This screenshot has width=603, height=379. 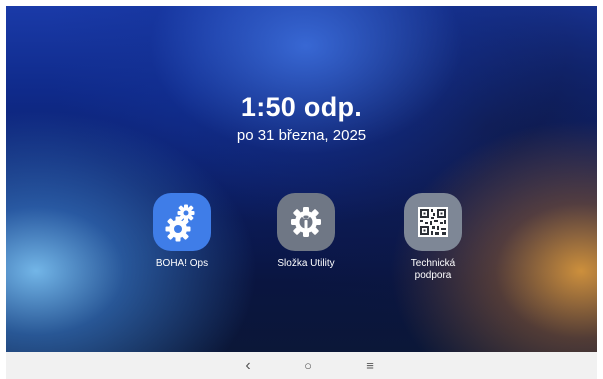 What do you see at coordinates (301, 135) in the screenshot?
I see `clock-date: po 31 března, 2025` at bounding box center [301, 135].